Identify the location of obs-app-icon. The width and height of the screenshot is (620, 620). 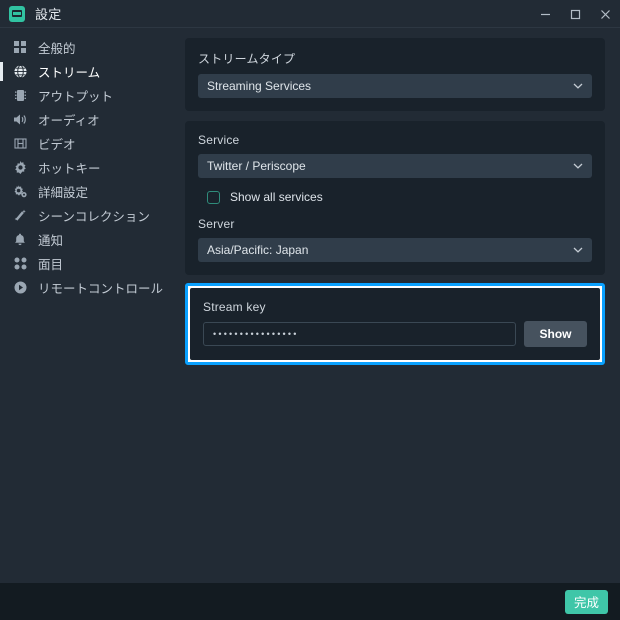
(17, 13).